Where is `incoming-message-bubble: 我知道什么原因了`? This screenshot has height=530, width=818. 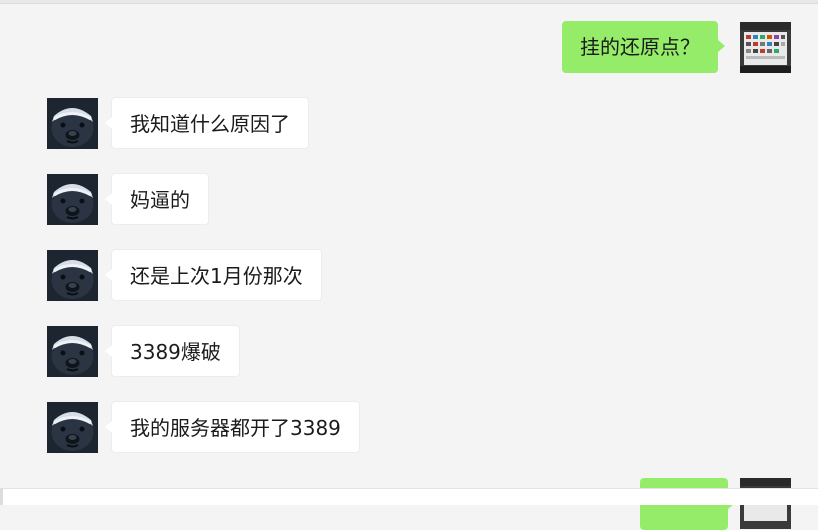
incoming-message-bubble: 我知道什么原因了 is located at coordinates (207, 123).